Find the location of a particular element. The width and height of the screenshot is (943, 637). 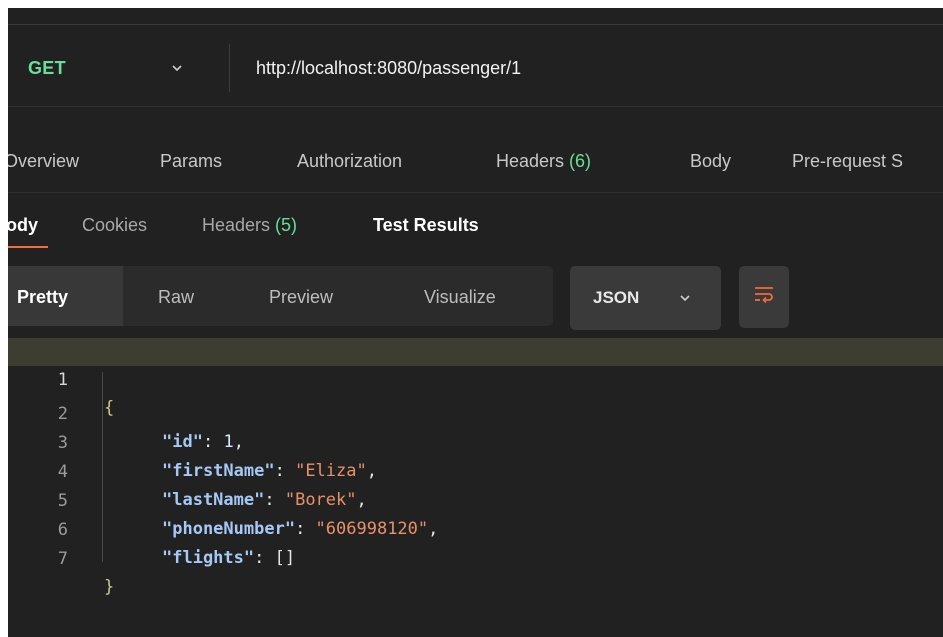

tab-overview: Overview is located at coordinates (43, 161).